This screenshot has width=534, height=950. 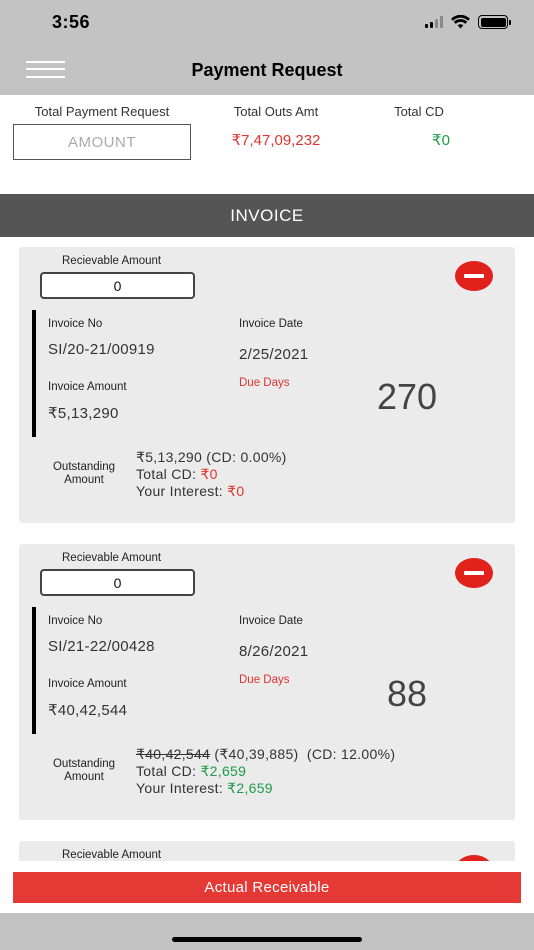 What do you see at coordinates (250, 788) in the screenshot?
I see `your-interest-value: ₹2,659` at bounding box center [250, 788].